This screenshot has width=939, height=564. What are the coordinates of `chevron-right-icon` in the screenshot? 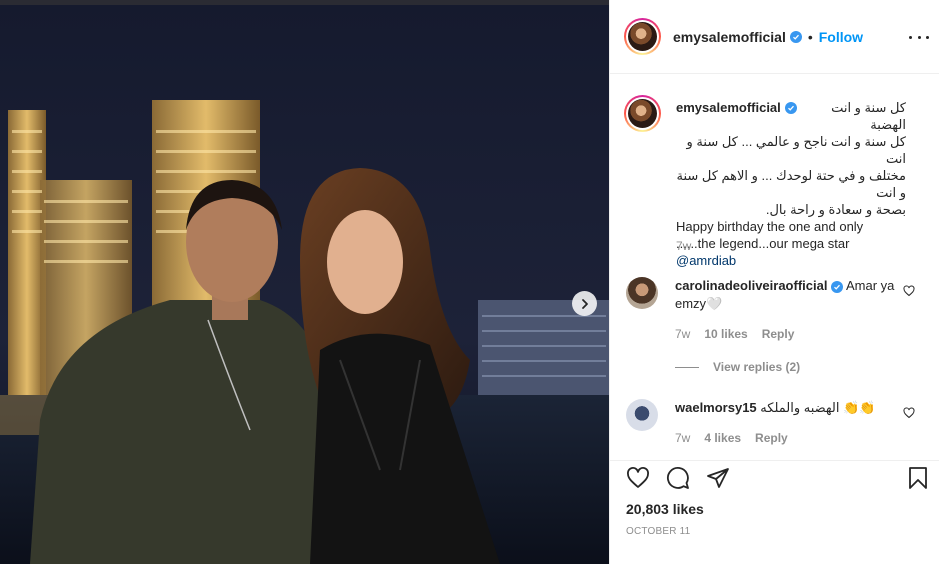 It's located at (584, 303).